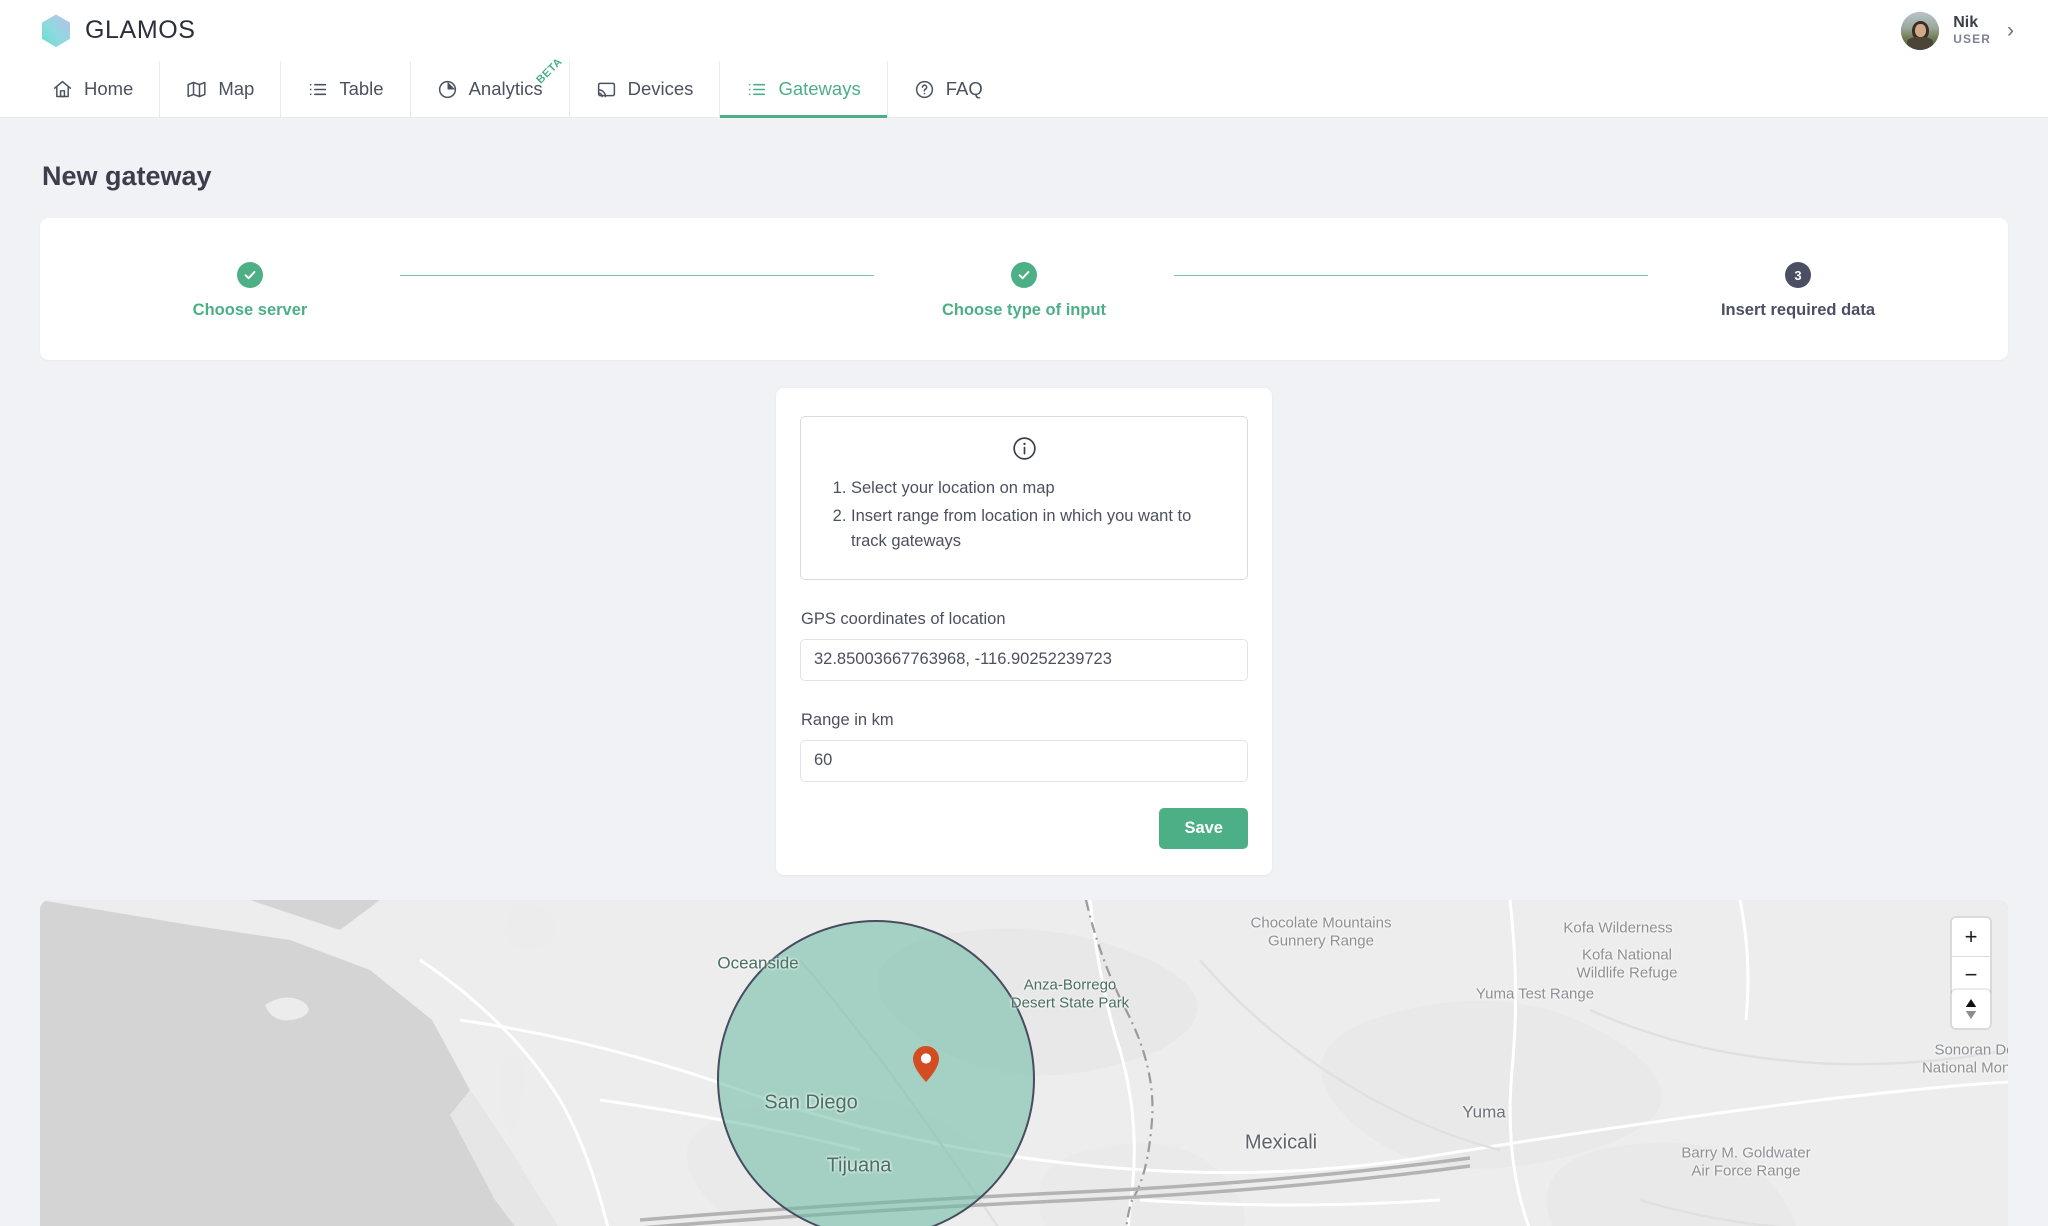  What do you see at coordinates (127, 176) in the screenshot?
I see `page-title: New gateway` at bounding box center [127, 176].